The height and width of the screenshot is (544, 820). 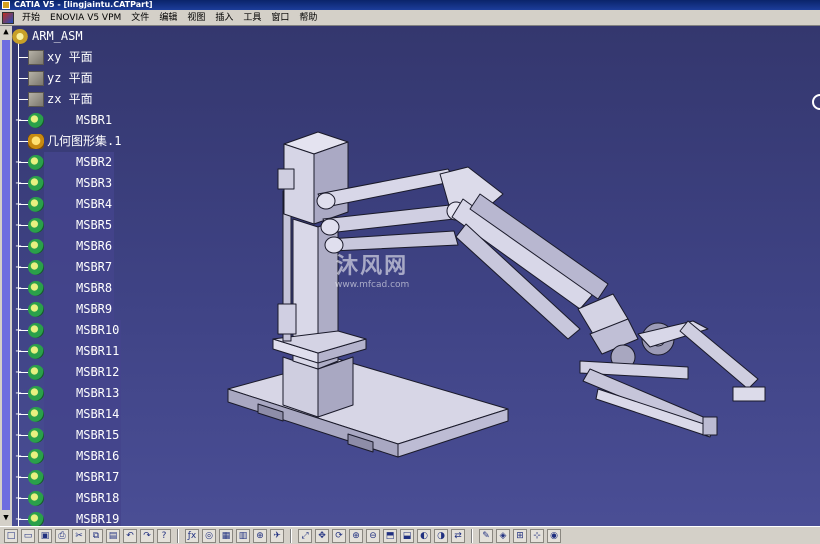 I want to click on shading-icon: ◐, so click(x=424, y=535).